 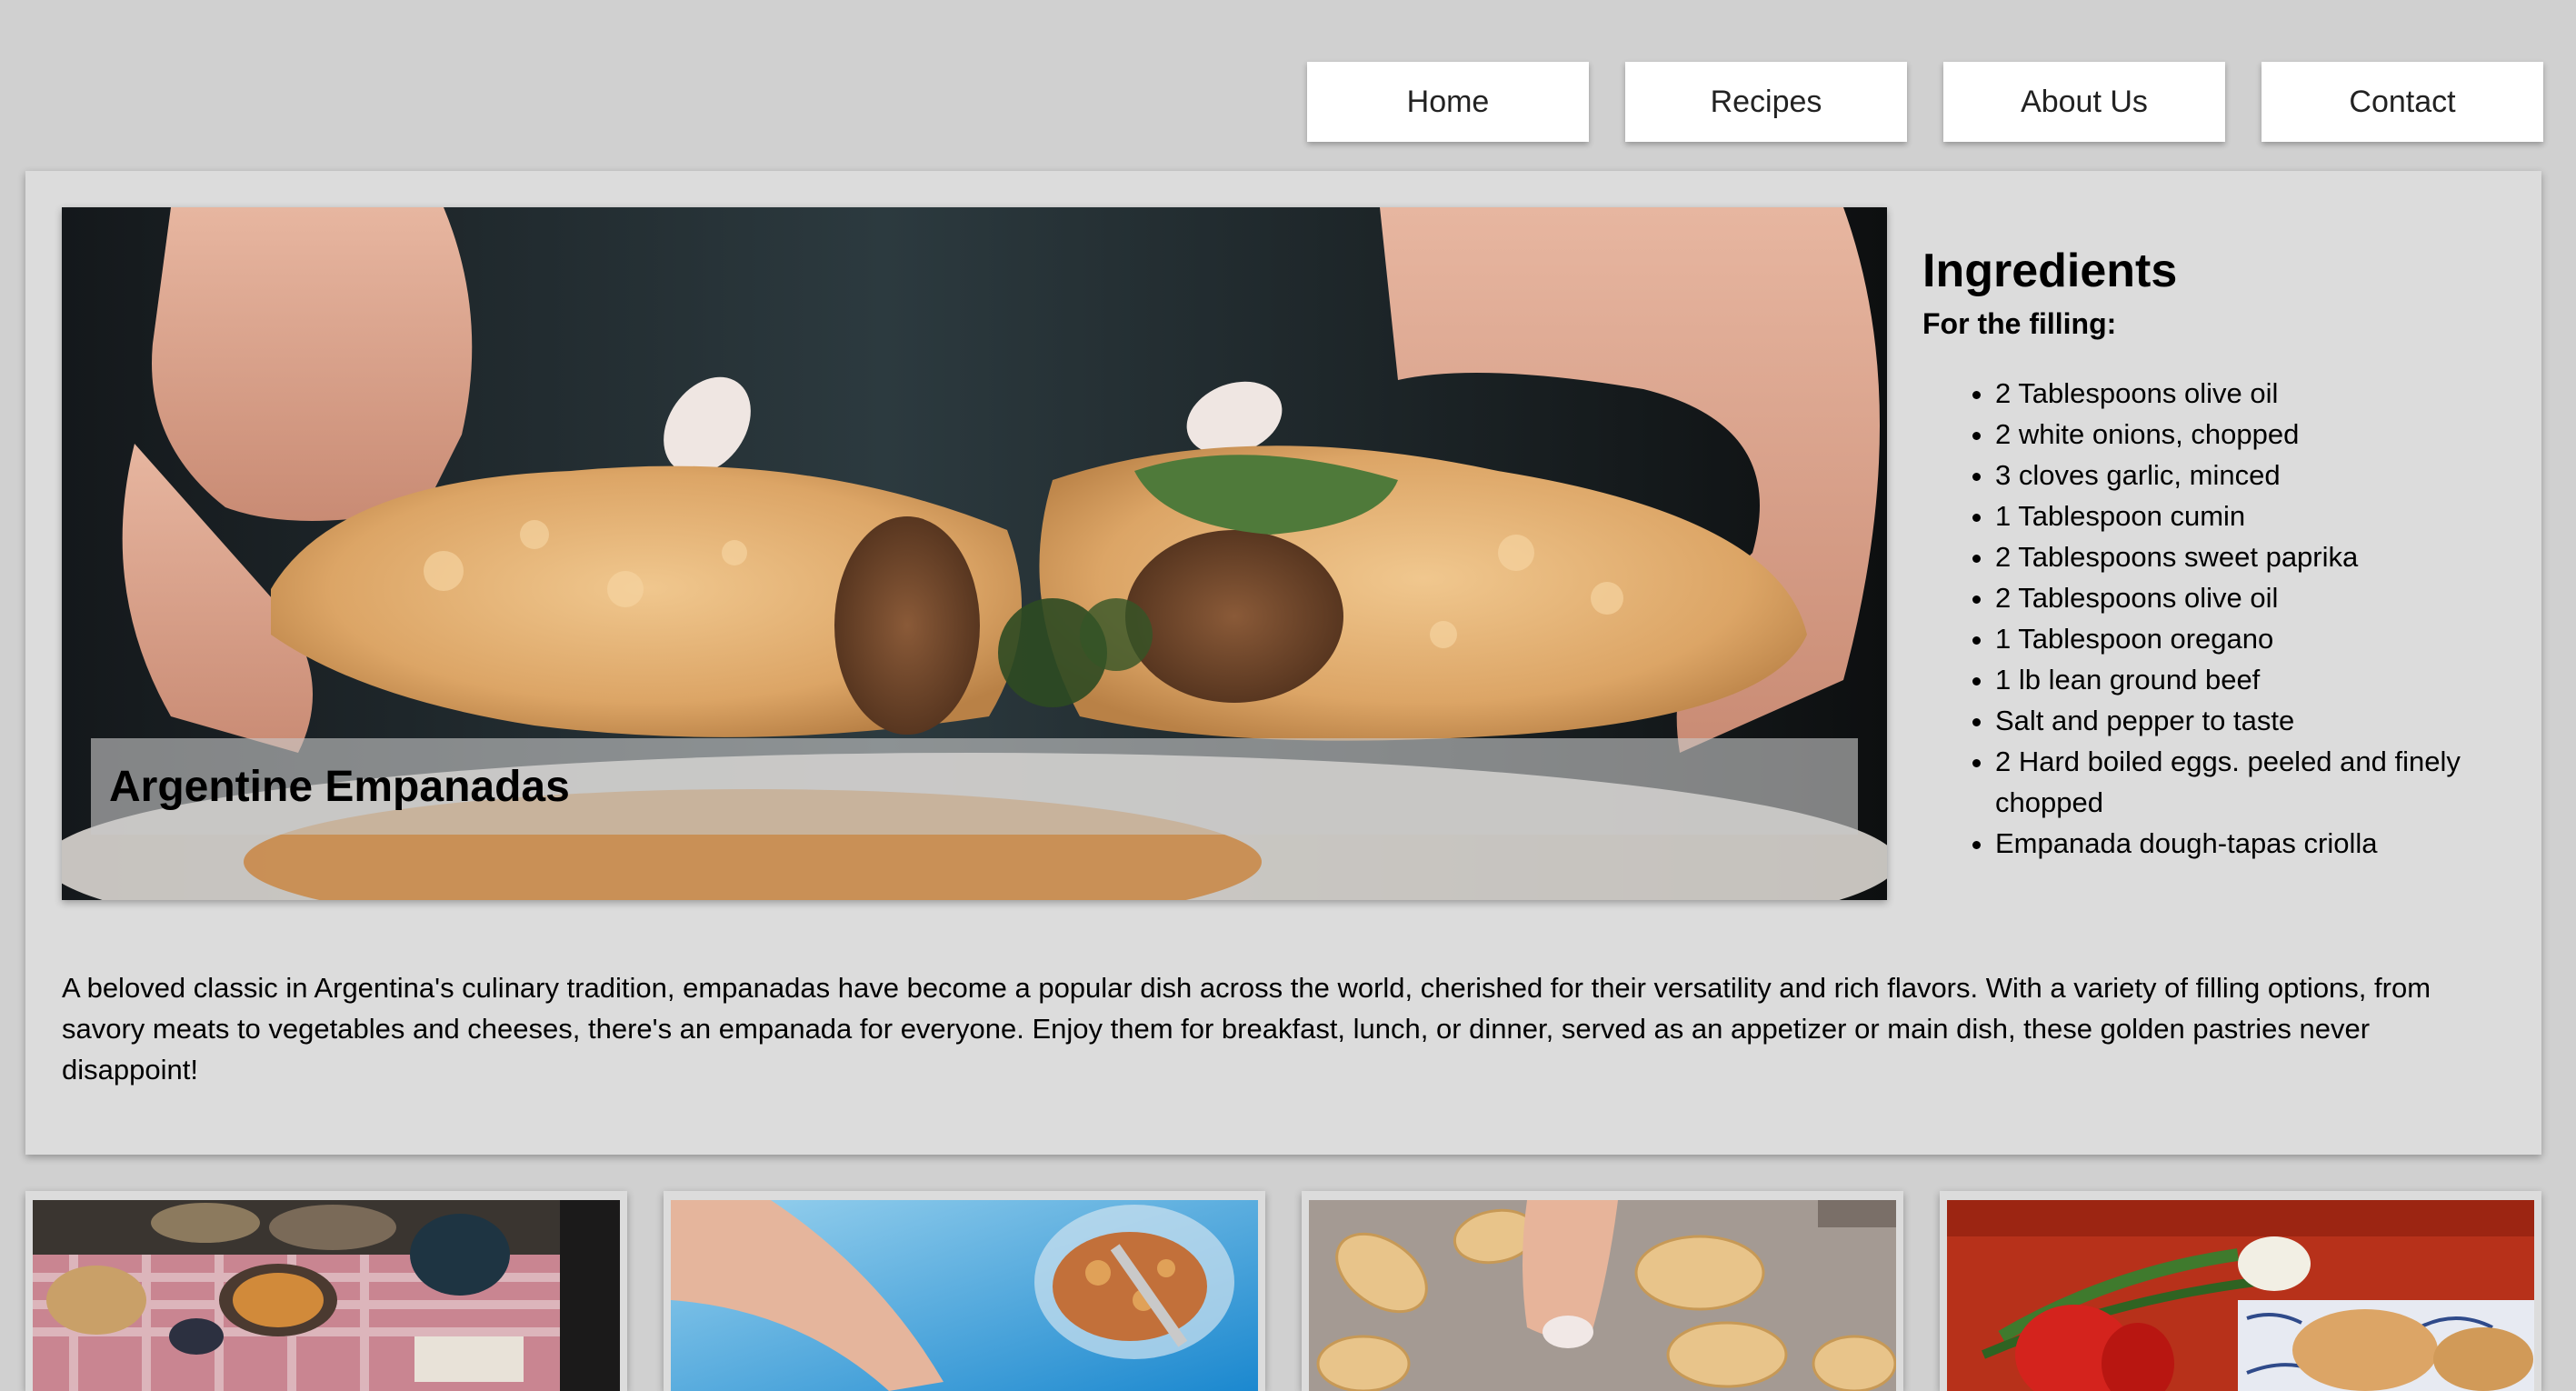 I want to click on ingredient-item: 3 cloves garlic, minced, so click(x=2249, y=475).